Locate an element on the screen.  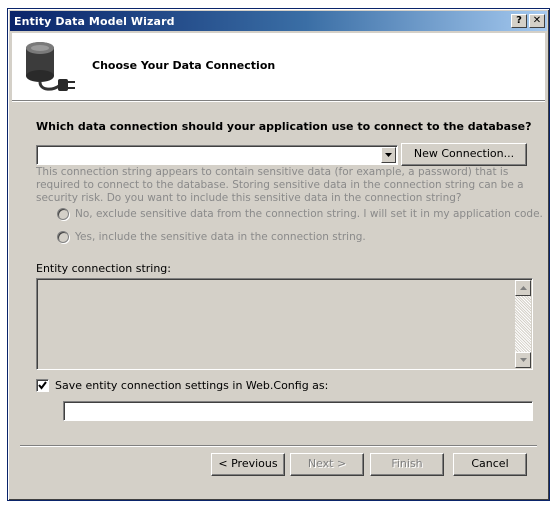
footer-divider is located at coordinates (278, 446).